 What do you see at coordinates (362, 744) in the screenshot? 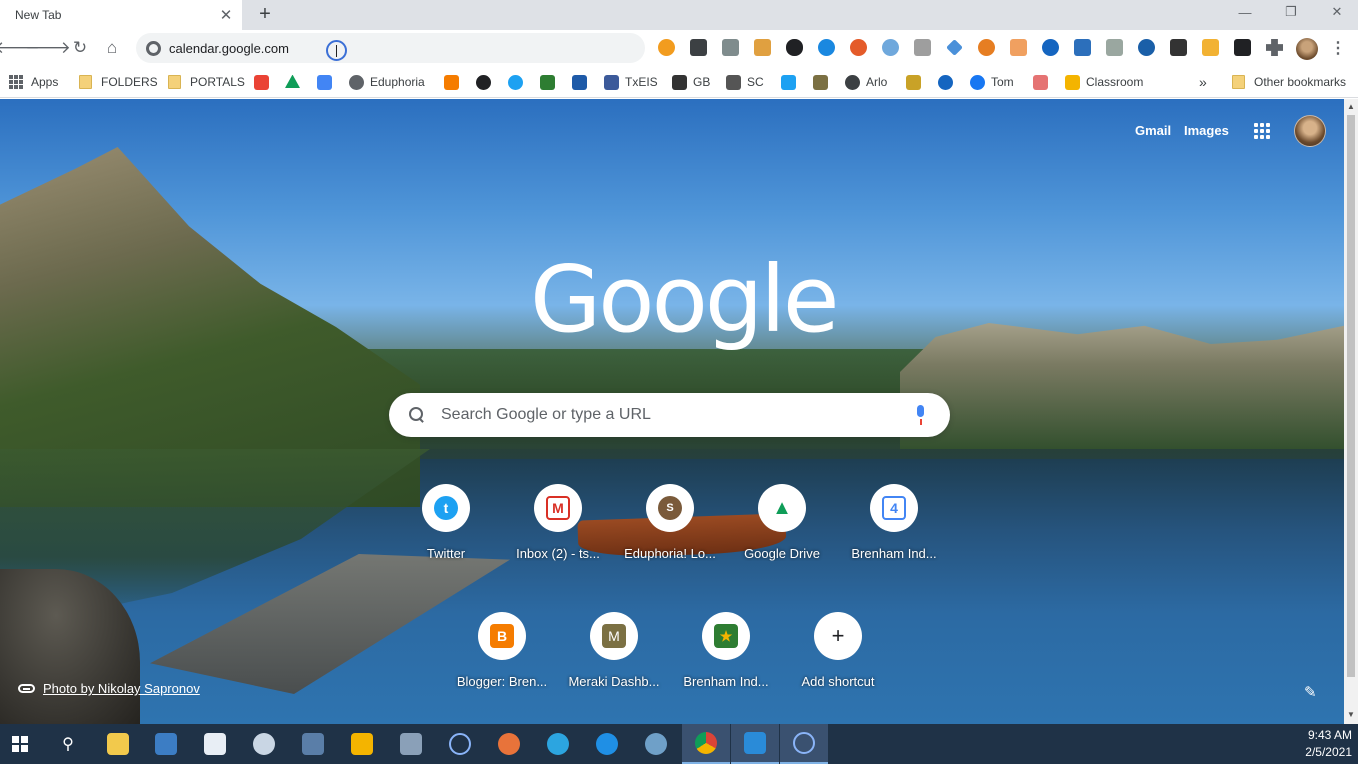
I see `taskbar-keep` at bounding box center [362, 744].